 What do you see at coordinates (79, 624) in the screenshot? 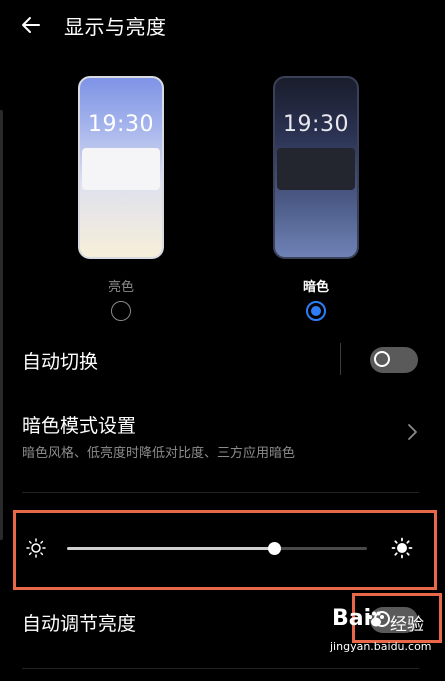
I see `auto-brightness-label: 自动调节亮度` at bounding box center [79, 624].